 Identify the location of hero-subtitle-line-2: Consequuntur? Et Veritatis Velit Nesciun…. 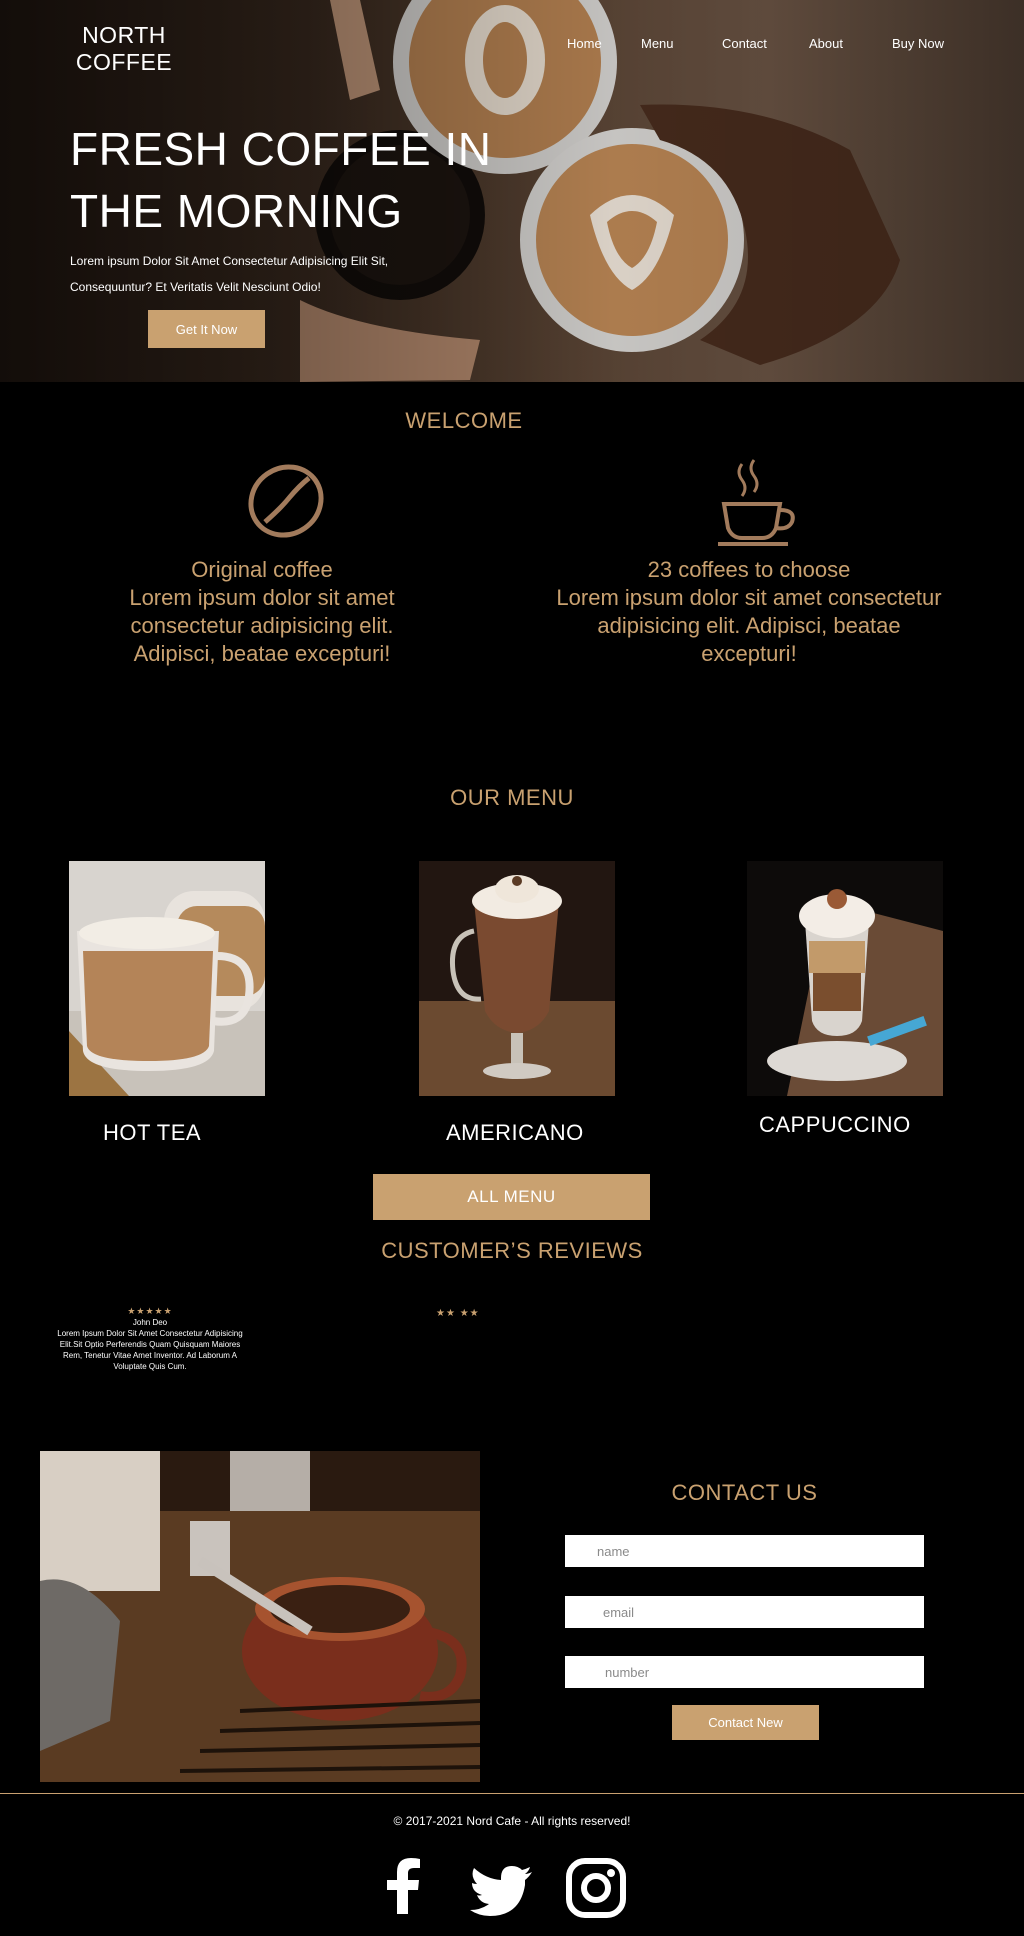
(195, 287).